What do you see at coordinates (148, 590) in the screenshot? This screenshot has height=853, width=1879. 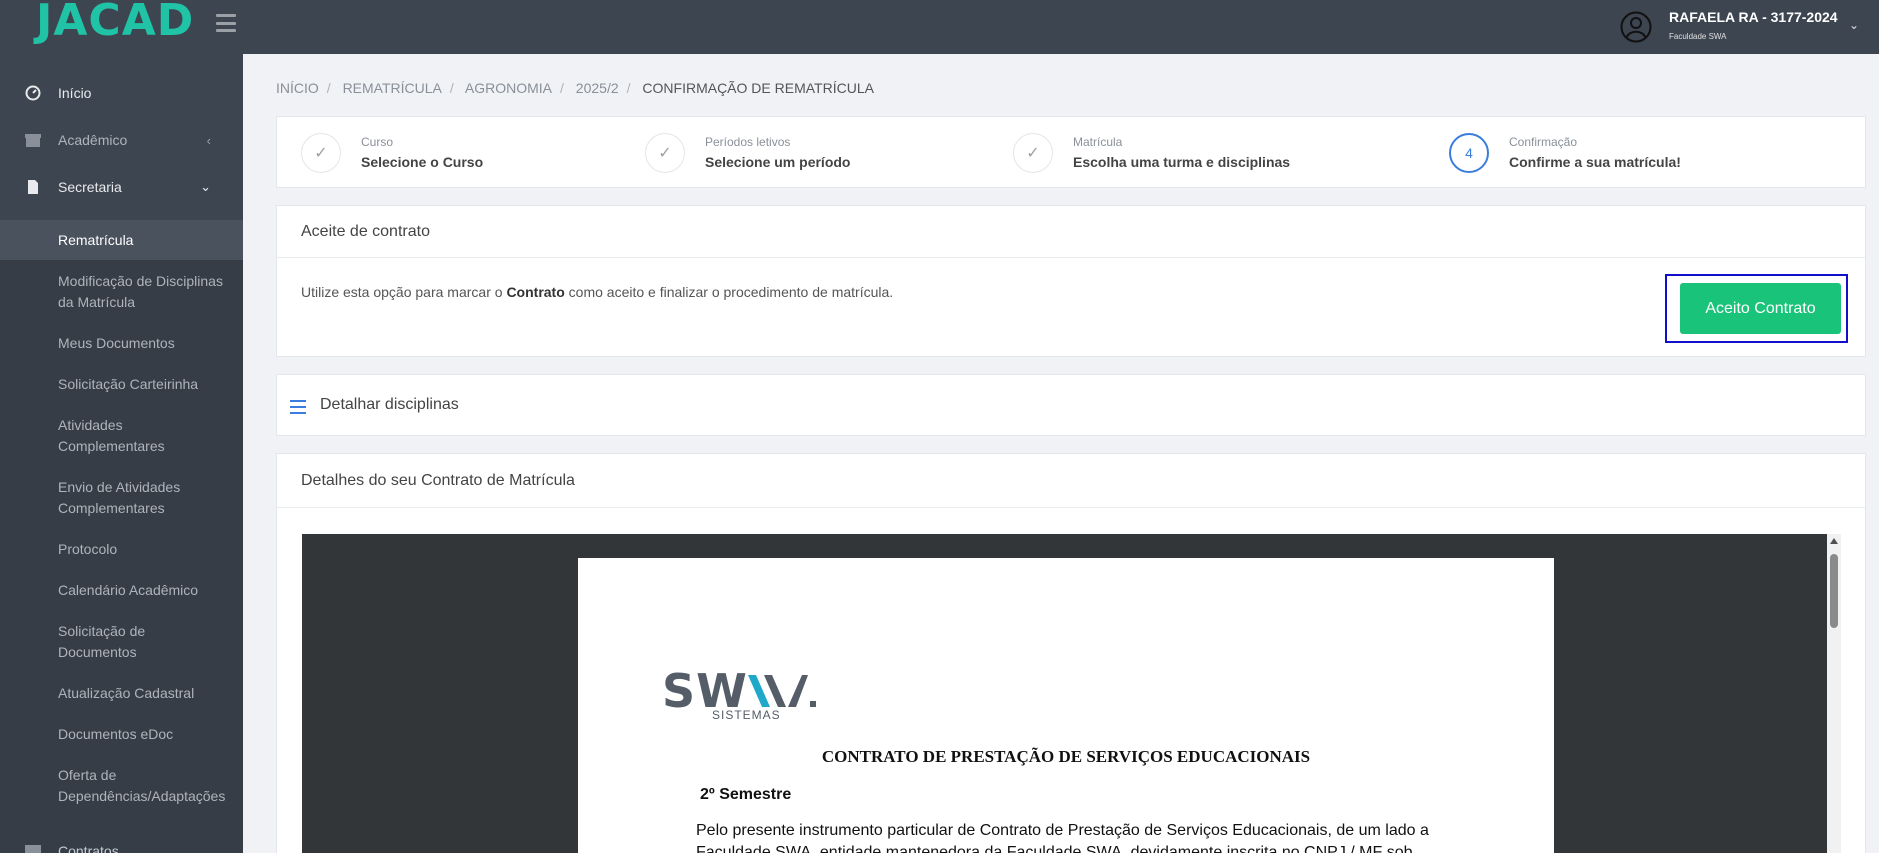 I see `submenu-item-calendario: Calendário Acadêmico` at bounding box center [148, 590].